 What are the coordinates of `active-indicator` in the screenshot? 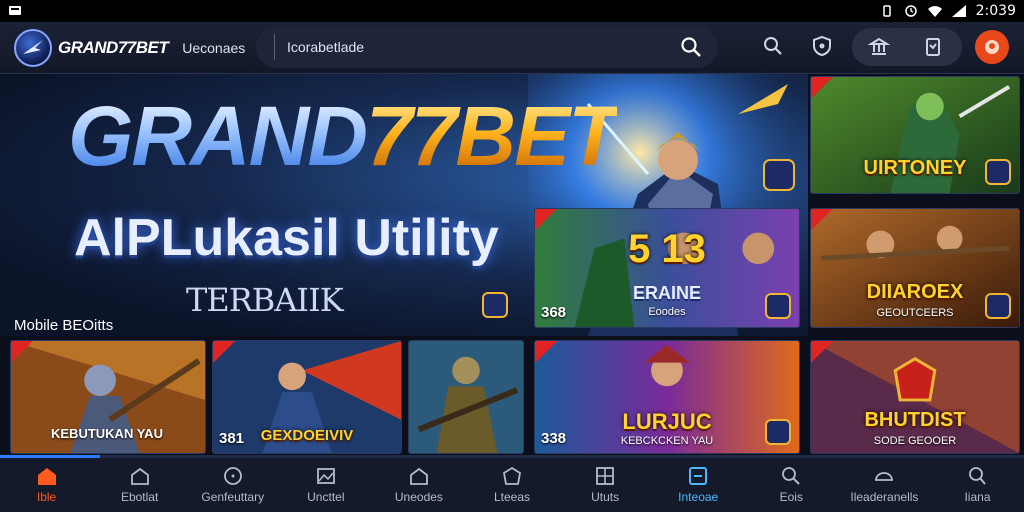 It's located at (50, 456).